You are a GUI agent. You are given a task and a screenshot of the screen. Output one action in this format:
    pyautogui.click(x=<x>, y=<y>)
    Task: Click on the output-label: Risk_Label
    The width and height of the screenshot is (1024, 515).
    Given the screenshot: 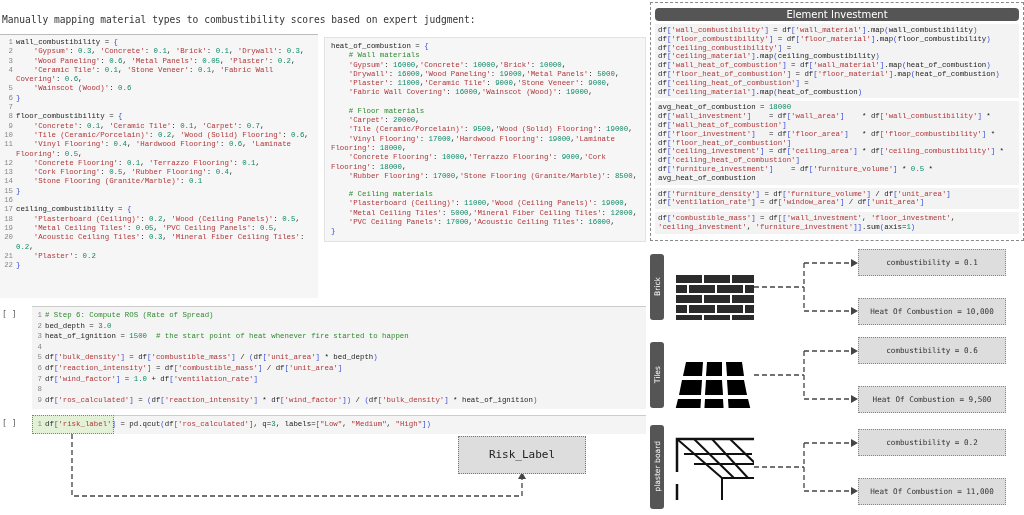 What is the action you would take?
    pyautogui.click(x=522, y=454)
    